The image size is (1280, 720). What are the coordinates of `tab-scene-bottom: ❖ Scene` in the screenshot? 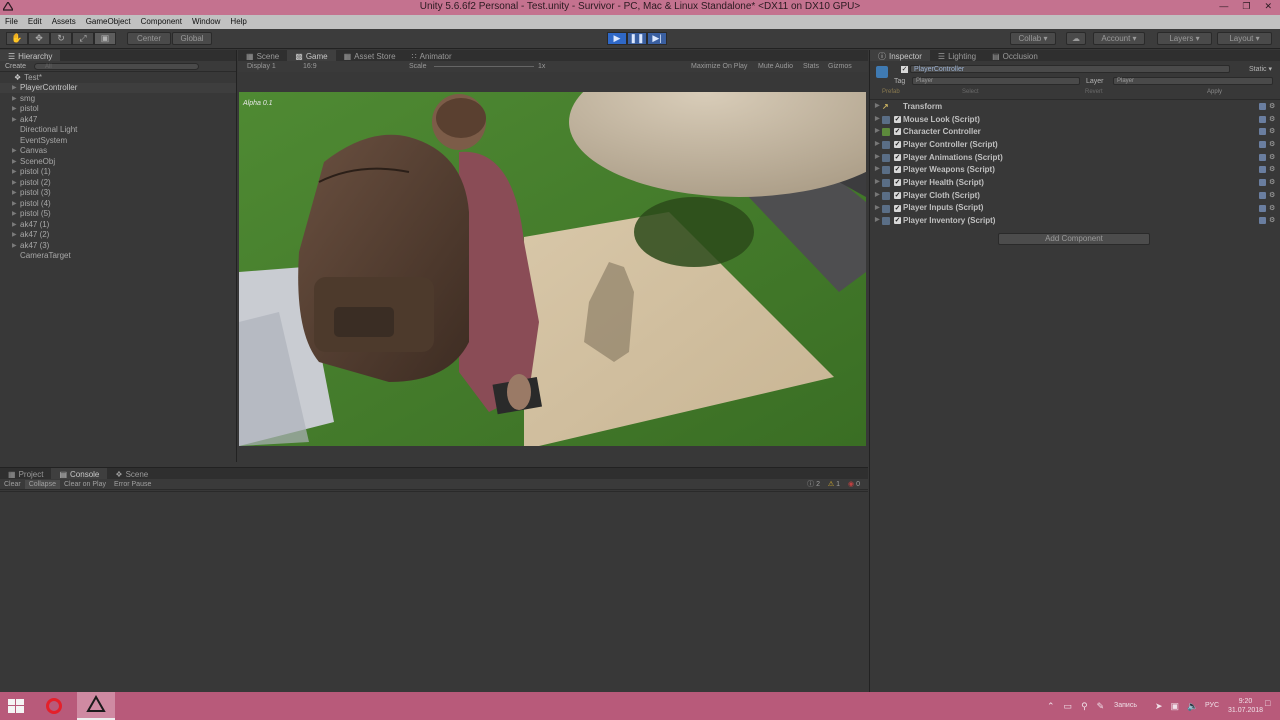 It's located at (131, 473).